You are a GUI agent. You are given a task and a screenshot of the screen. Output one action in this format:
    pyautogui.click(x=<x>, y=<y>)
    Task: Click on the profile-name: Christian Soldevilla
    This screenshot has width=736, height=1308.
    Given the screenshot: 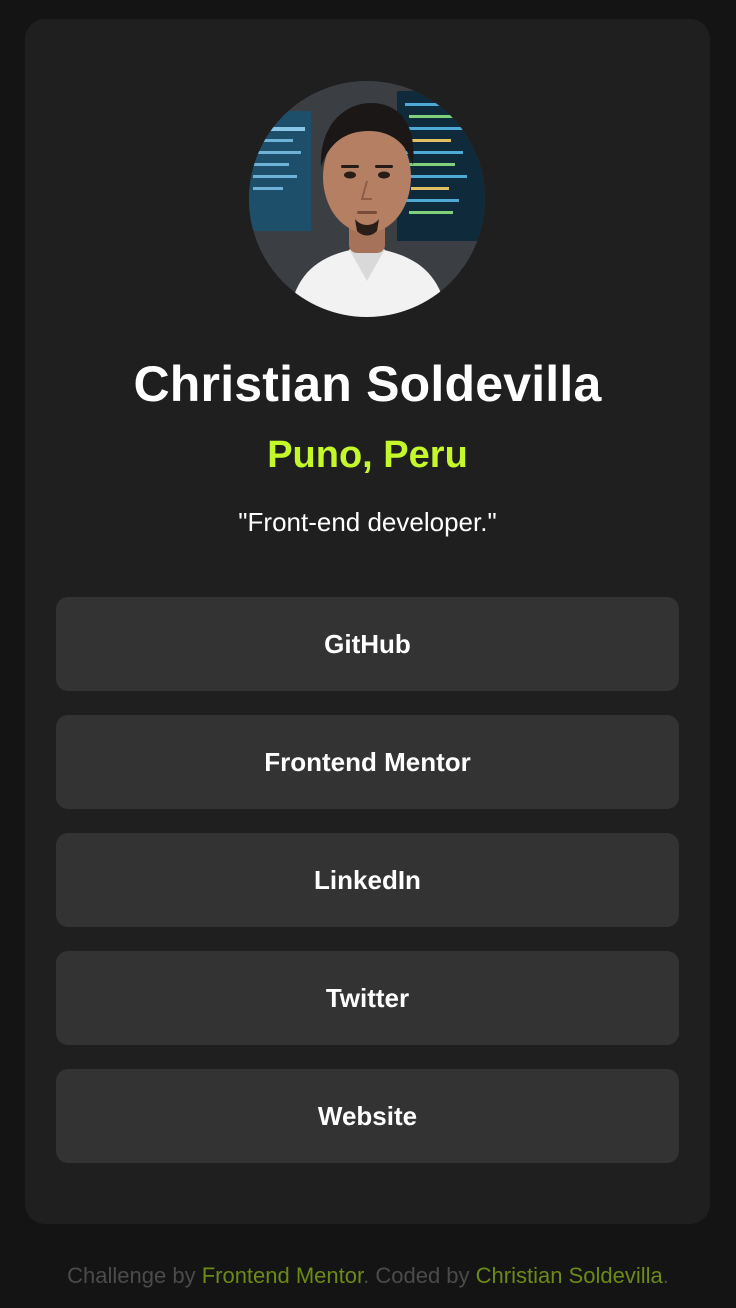 What is the action you would take?
    pyautogui.click(x=367, y=384)
    